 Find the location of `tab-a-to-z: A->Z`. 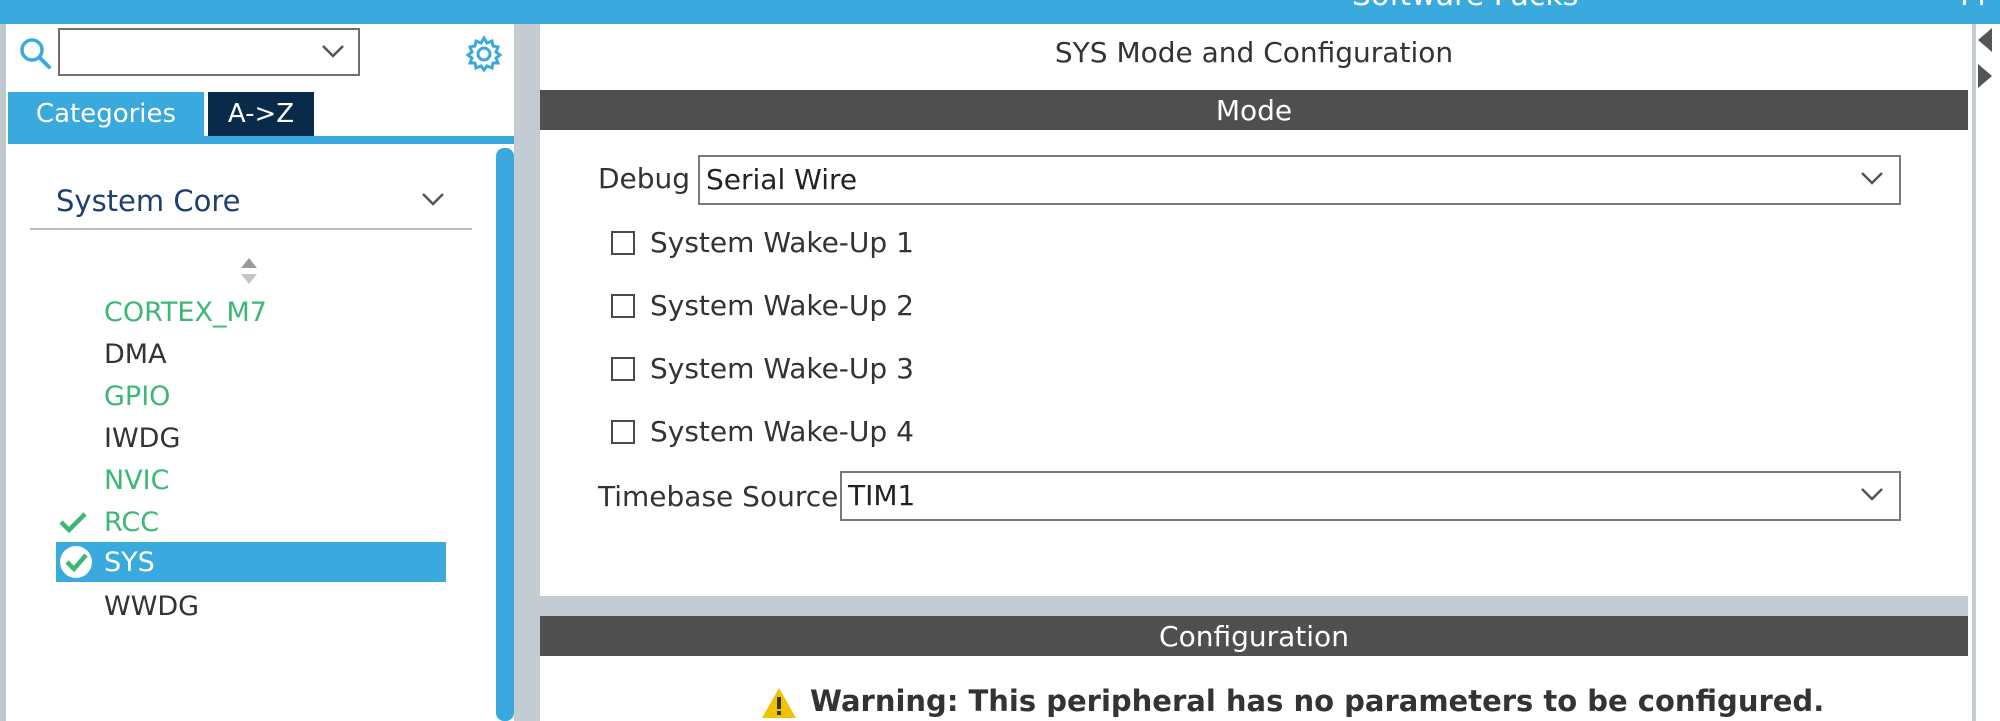

tab-a-to-z: A->Z is located at coordinates (261, 114).